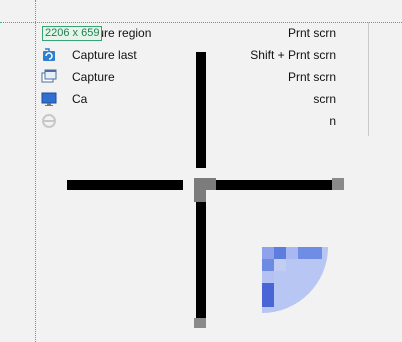 The image size is (402, 342). Describe the element at coordinates (49, 77) in the screenshot. I see `window-icon` at that location.